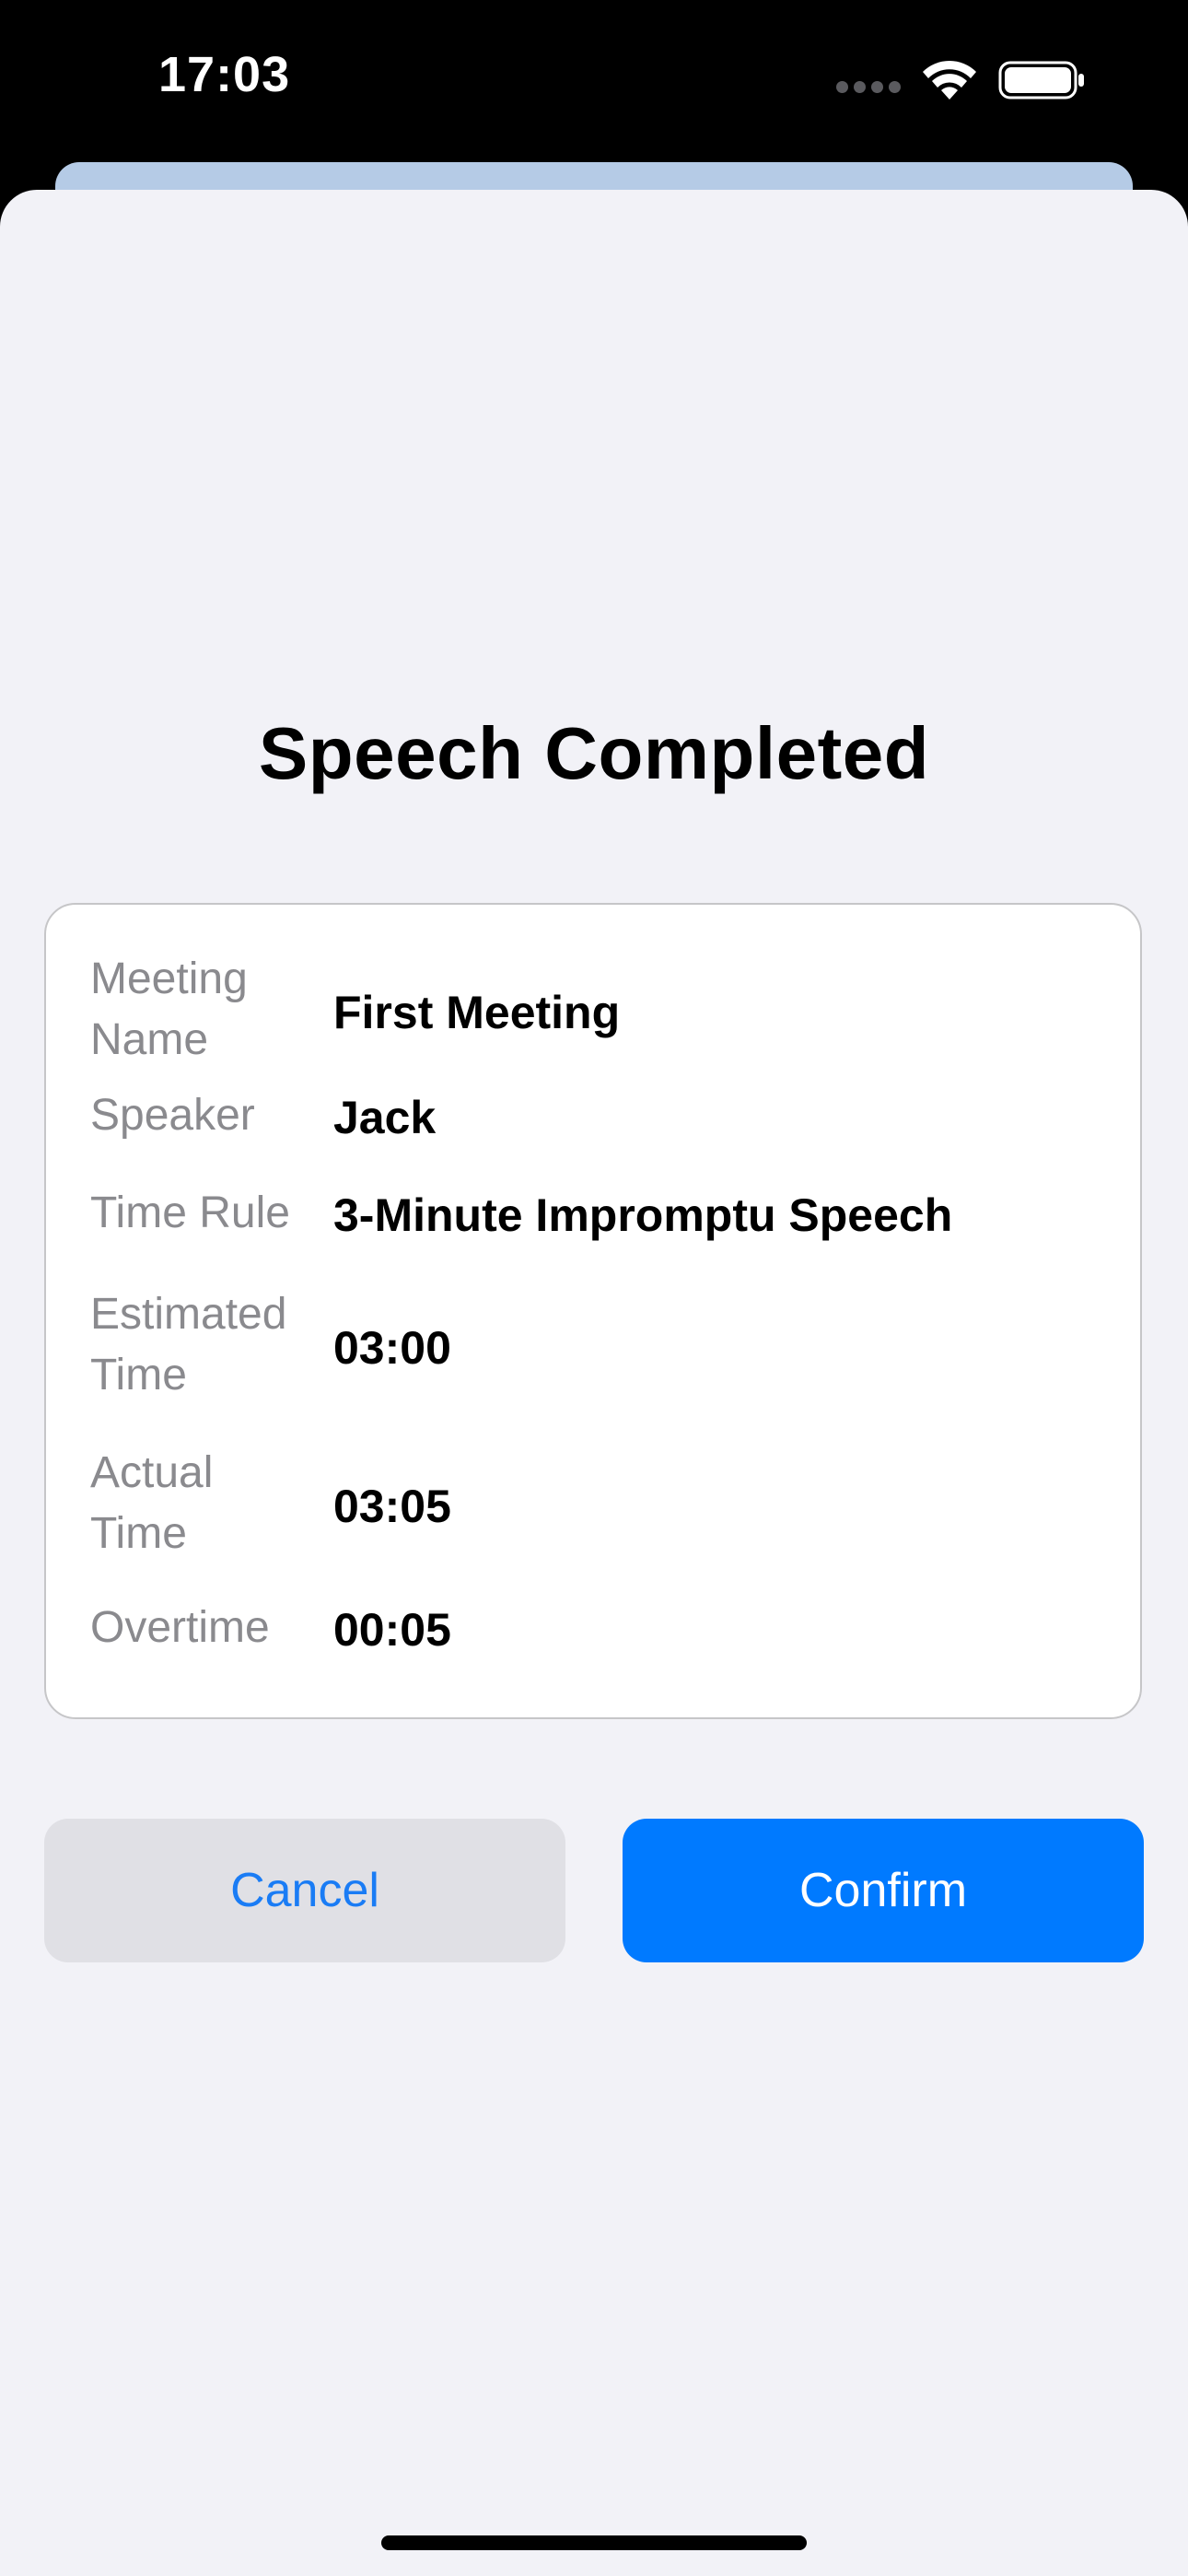 This screenshot has width=1188, height=2576. Describe the element at coordinates (224, 74) in the screenshot. I see `status-time: 17:03` at that location.